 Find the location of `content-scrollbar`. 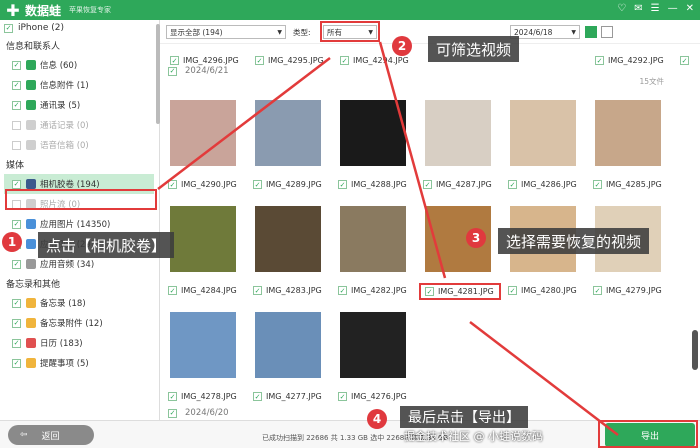

content-scrollbar is located at coordinates (695, 350).